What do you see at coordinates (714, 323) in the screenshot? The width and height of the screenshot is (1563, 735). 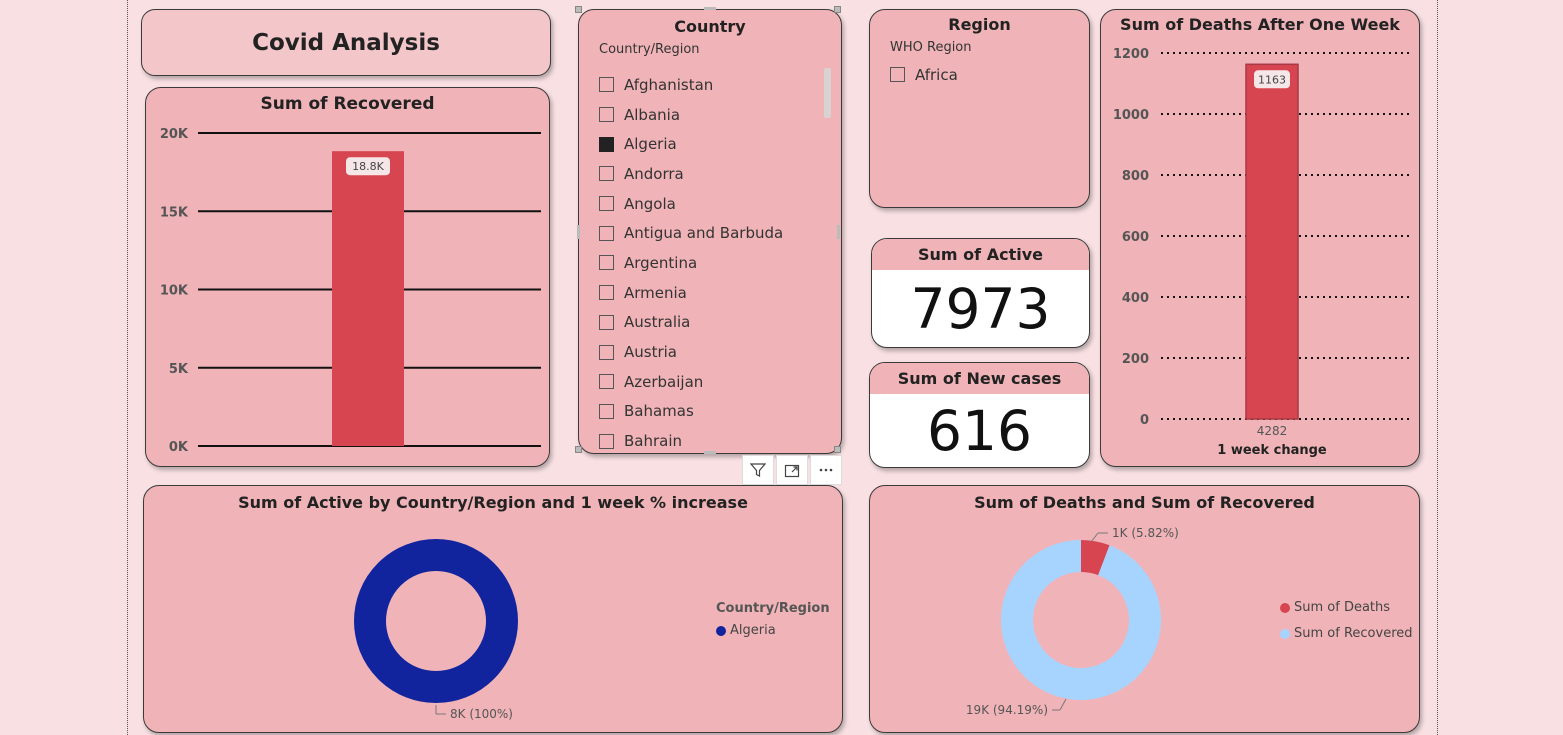 I see `slicer-item: Australia` at bounding box center [714, 323].